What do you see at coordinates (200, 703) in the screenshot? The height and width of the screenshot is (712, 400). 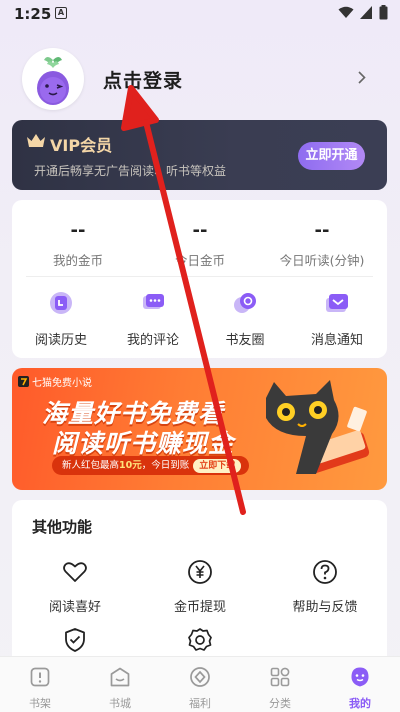 I see `tab-label: 福利` at bounding box center [200, 703].